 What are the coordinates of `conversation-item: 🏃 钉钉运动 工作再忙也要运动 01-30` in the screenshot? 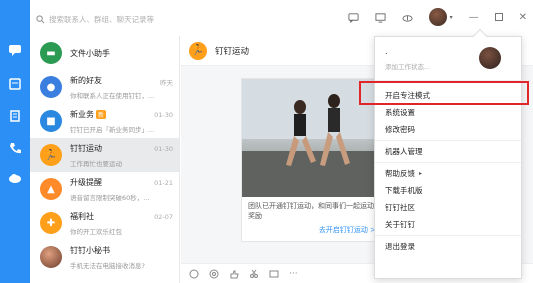 It's located at (104, 155).